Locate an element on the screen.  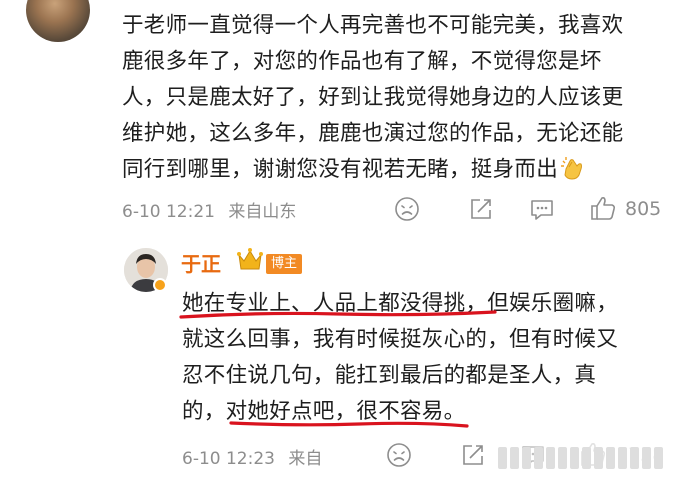
comment-location: 来自山东 is located at coordinates (262, 212).